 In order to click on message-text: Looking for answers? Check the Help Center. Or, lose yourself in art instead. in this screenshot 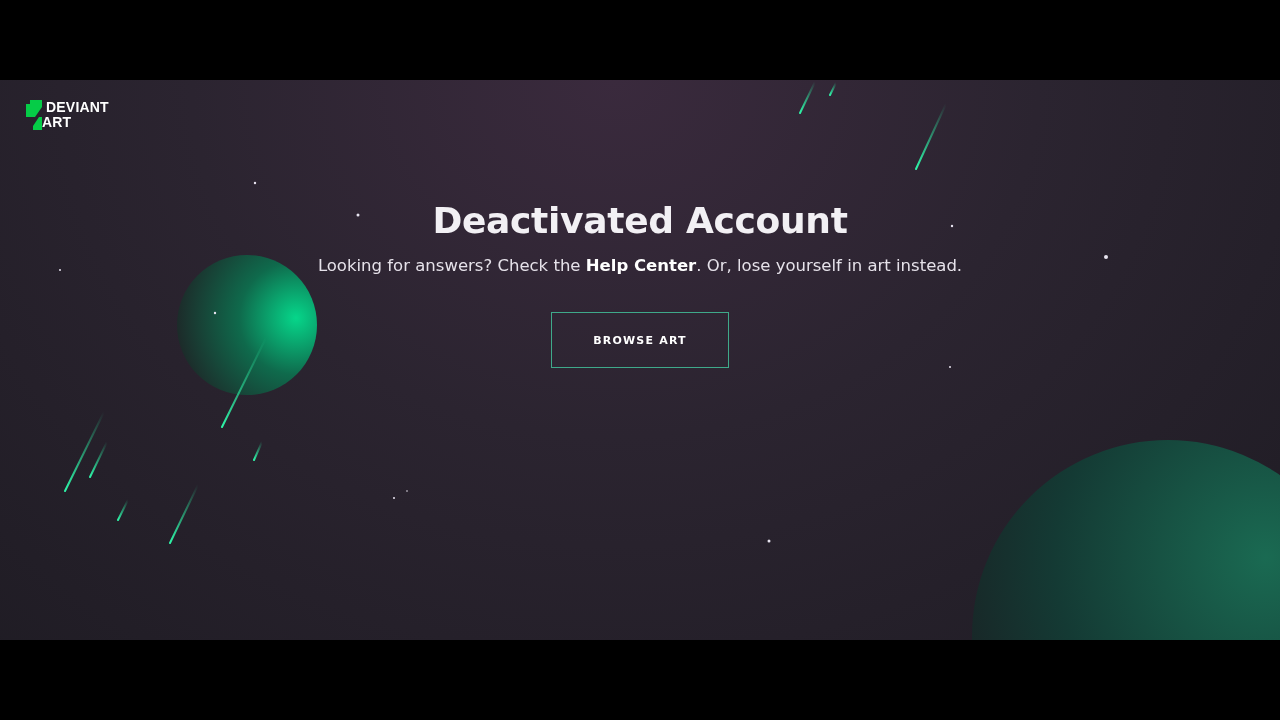, I will do `click(640, 266)`.